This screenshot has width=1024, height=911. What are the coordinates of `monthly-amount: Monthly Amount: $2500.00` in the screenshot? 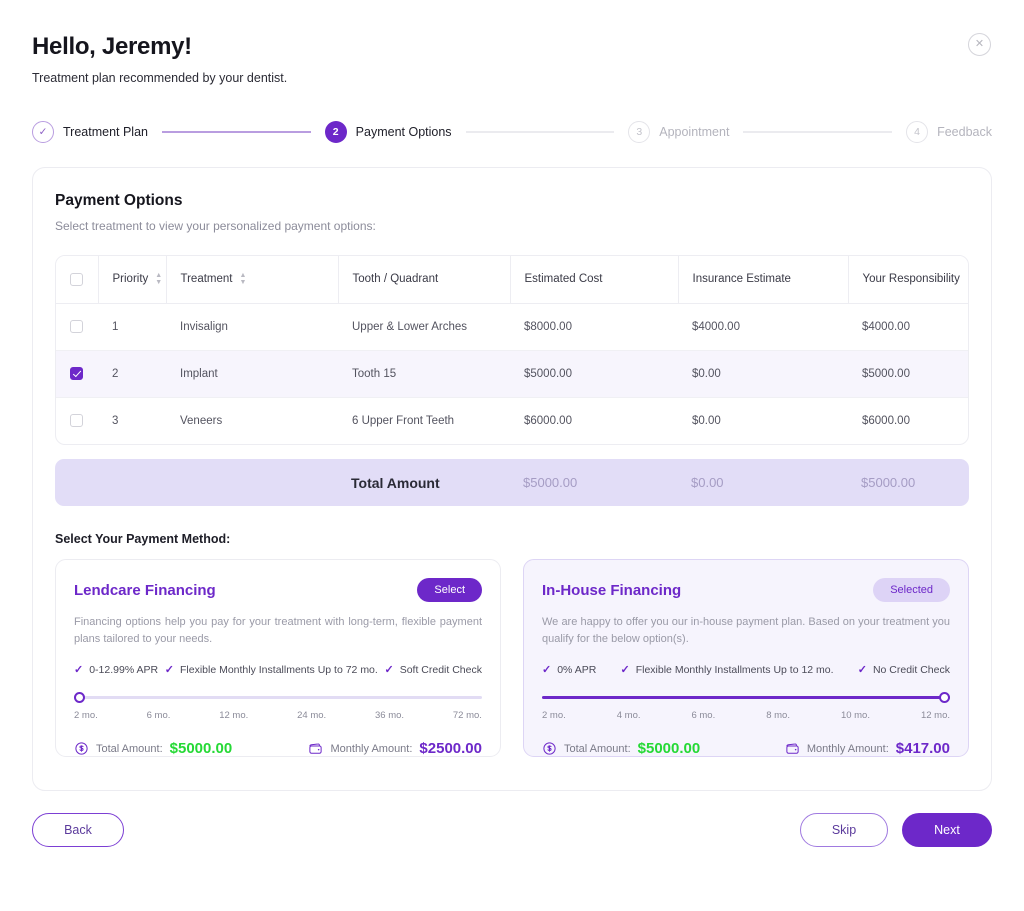 It's located at (395, 748).